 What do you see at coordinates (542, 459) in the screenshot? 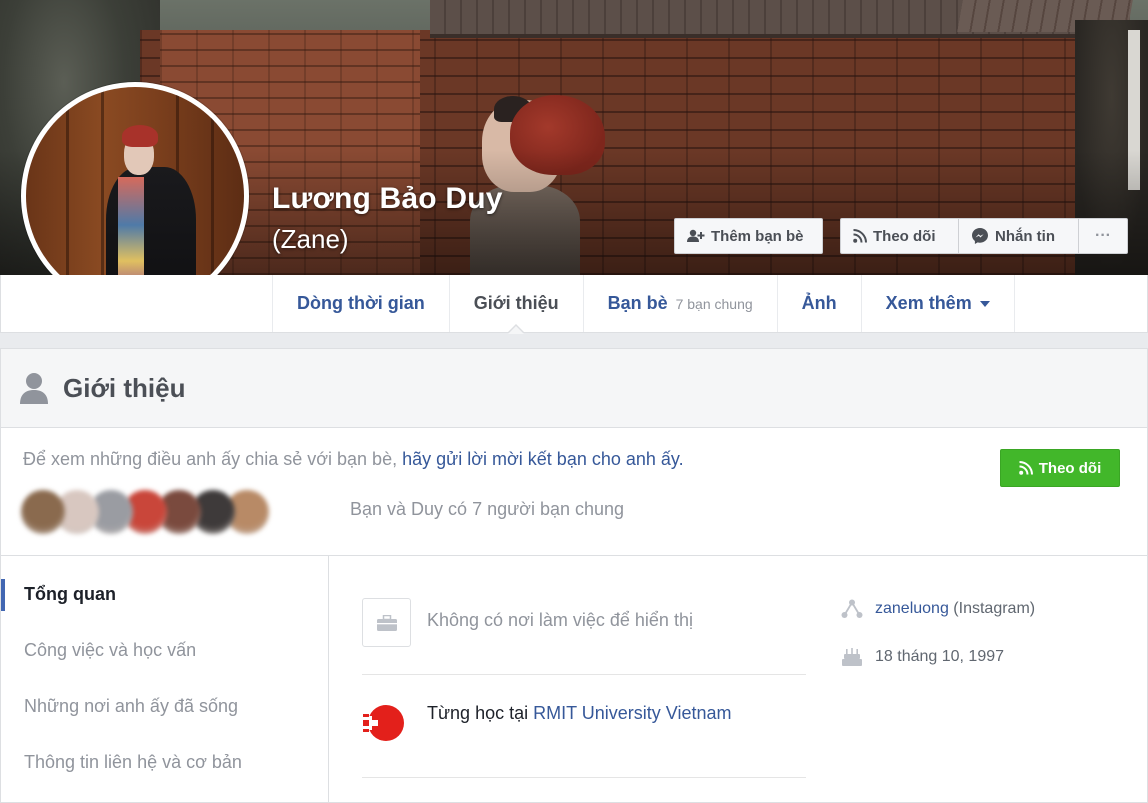
I see `send-friend-request-link: hãy gửi lời mời kết bạn cho anh ấy.` at bounding box center [542, 459].